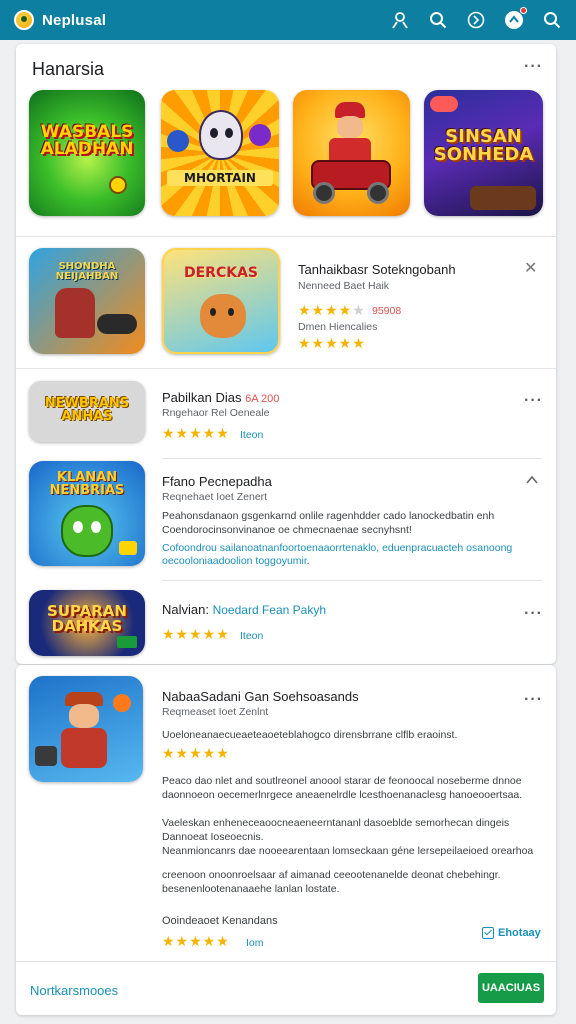 The width and height of the screenshot is (576, 1024). I want to click on row4-title: Nalvian: Noedard Fean Pakyh, so click(244, 609).